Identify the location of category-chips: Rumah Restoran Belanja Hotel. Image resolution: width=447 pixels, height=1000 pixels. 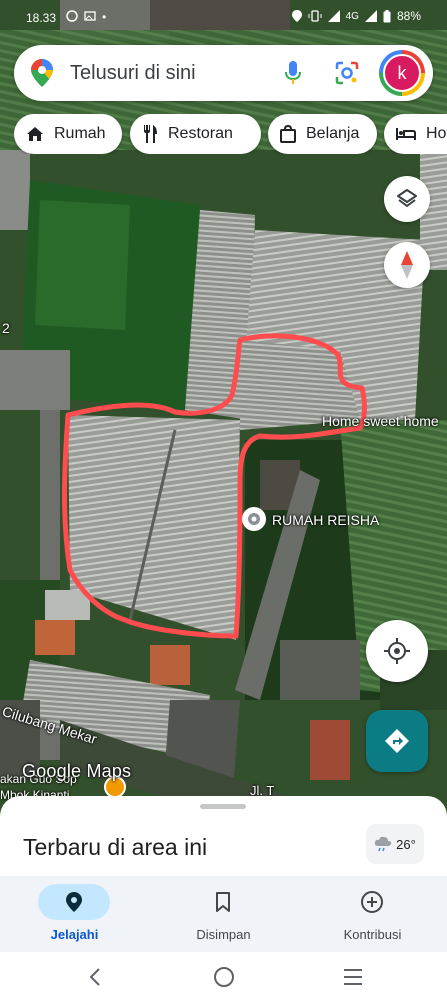
(230, 134).